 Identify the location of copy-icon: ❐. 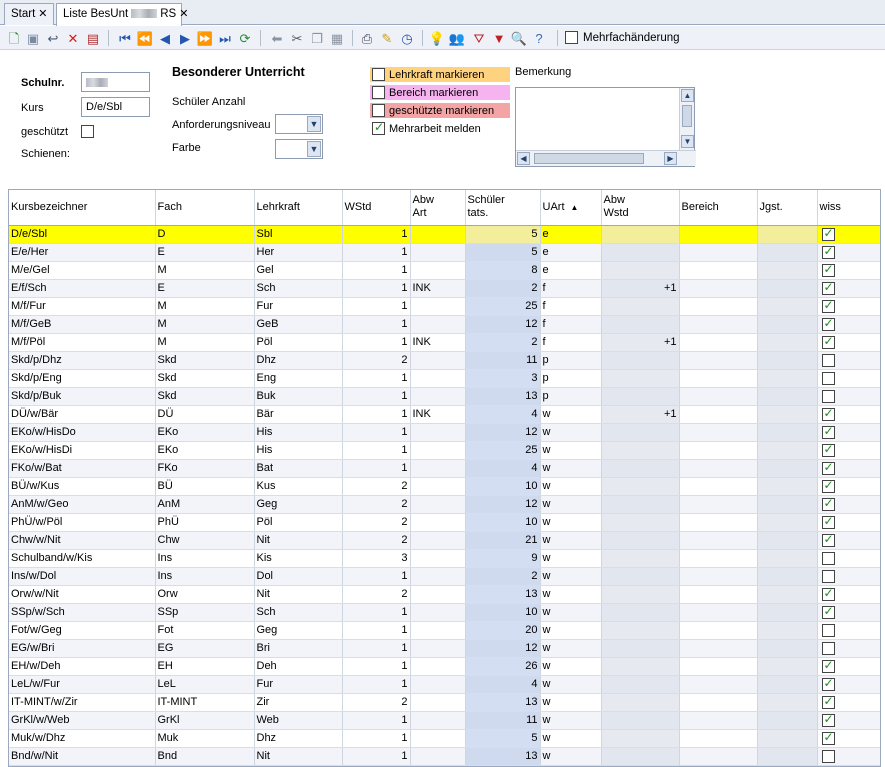
(317, 38).